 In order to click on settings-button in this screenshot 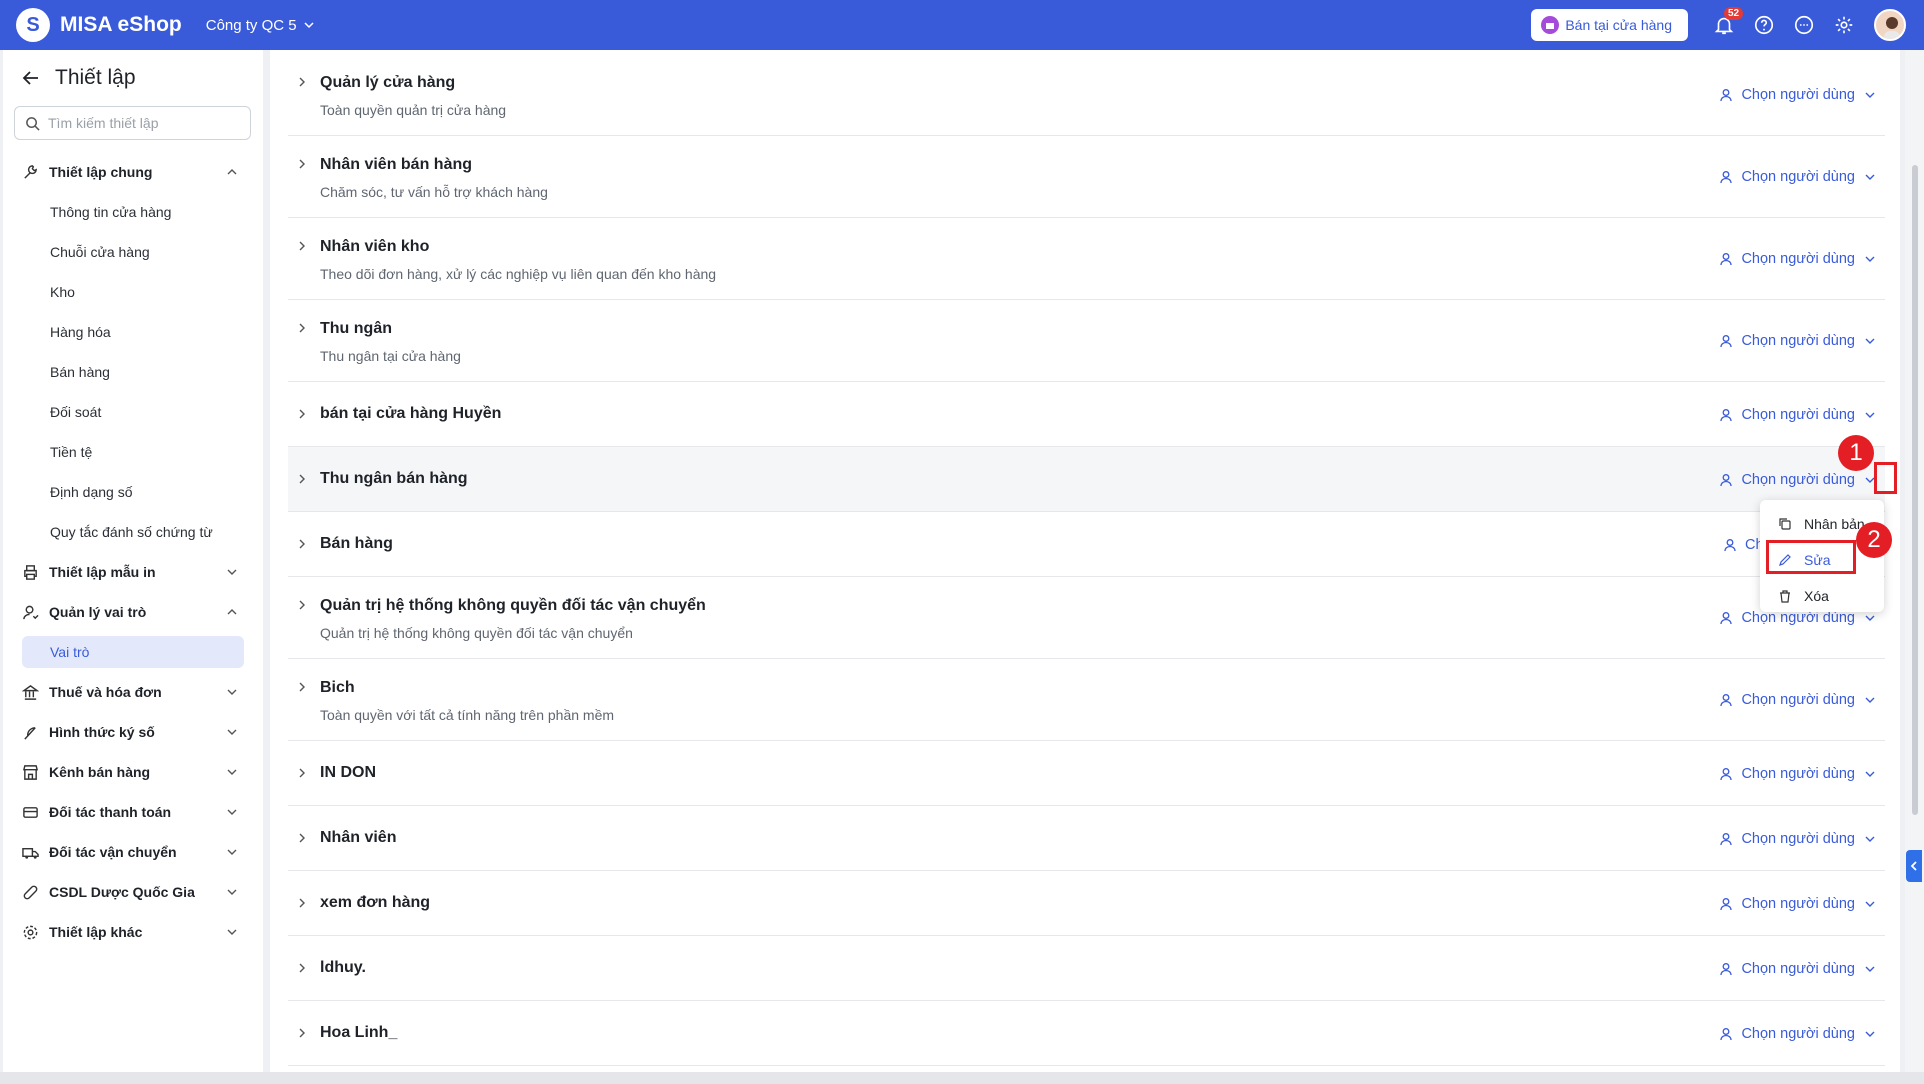, I will do `click(1844, 25)`.